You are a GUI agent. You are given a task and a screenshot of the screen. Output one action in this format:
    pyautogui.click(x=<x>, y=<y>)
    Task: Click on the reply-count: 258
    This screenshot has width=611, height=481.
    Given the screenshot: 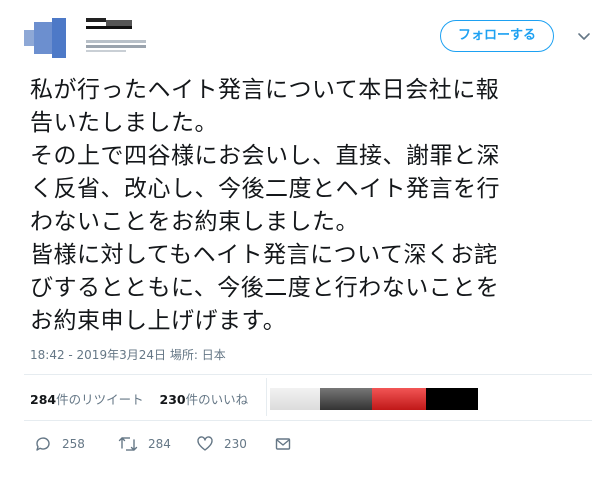 What is the action you would take?
    pyautogui.click(x=73, y=444)
    